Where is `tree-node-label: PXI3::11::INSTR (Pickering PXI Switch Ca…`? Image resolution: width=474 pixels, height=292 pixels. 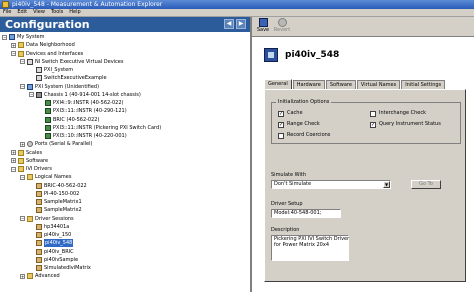 tree-node-label: PXI3::11::INSTR (Pickering PXI Switch Ca… is located at coordinates (107, 127).